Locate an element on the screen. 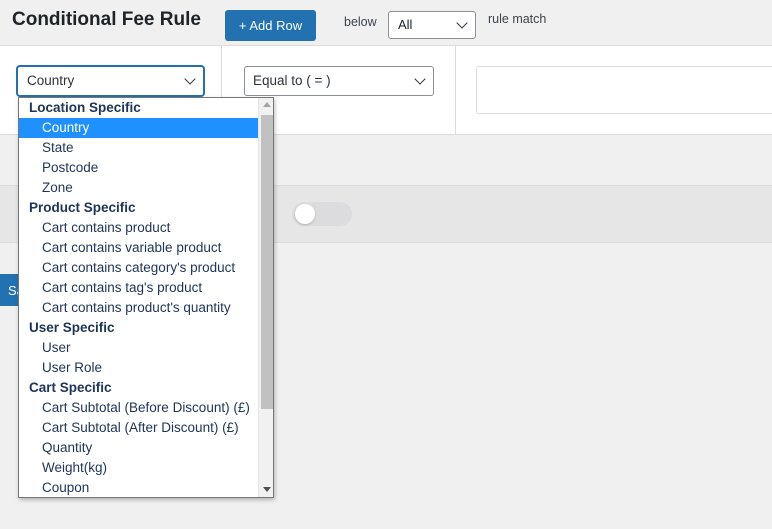 Image resolution: width=772 pixels, height=529 pixels. condition-value-input is located at coordinates (624, 90).